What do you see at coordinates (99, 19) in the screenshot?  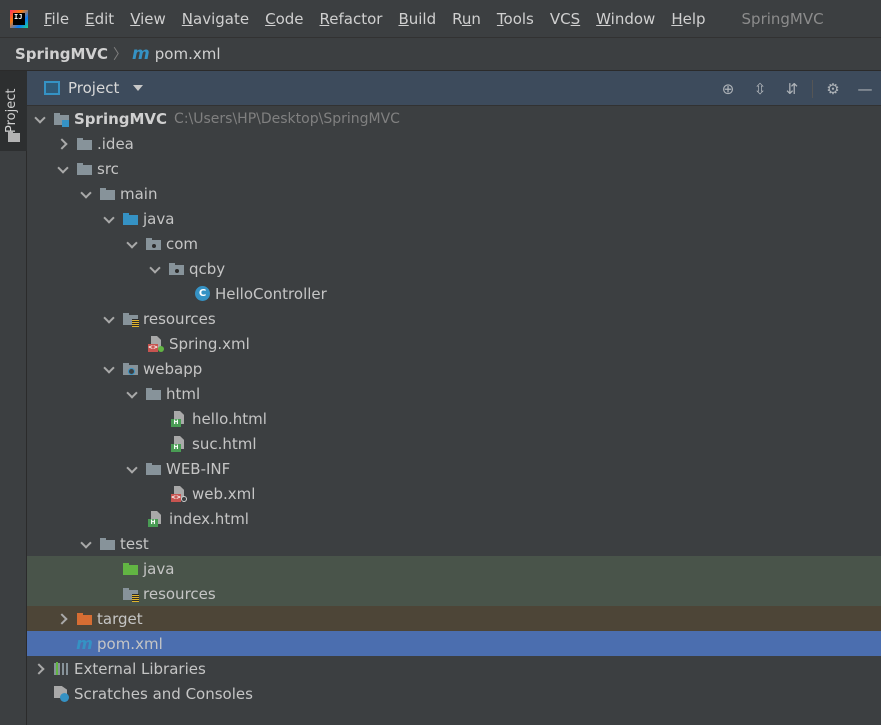 I see `menu-edit: Edit` at bounding box center [99, 19].